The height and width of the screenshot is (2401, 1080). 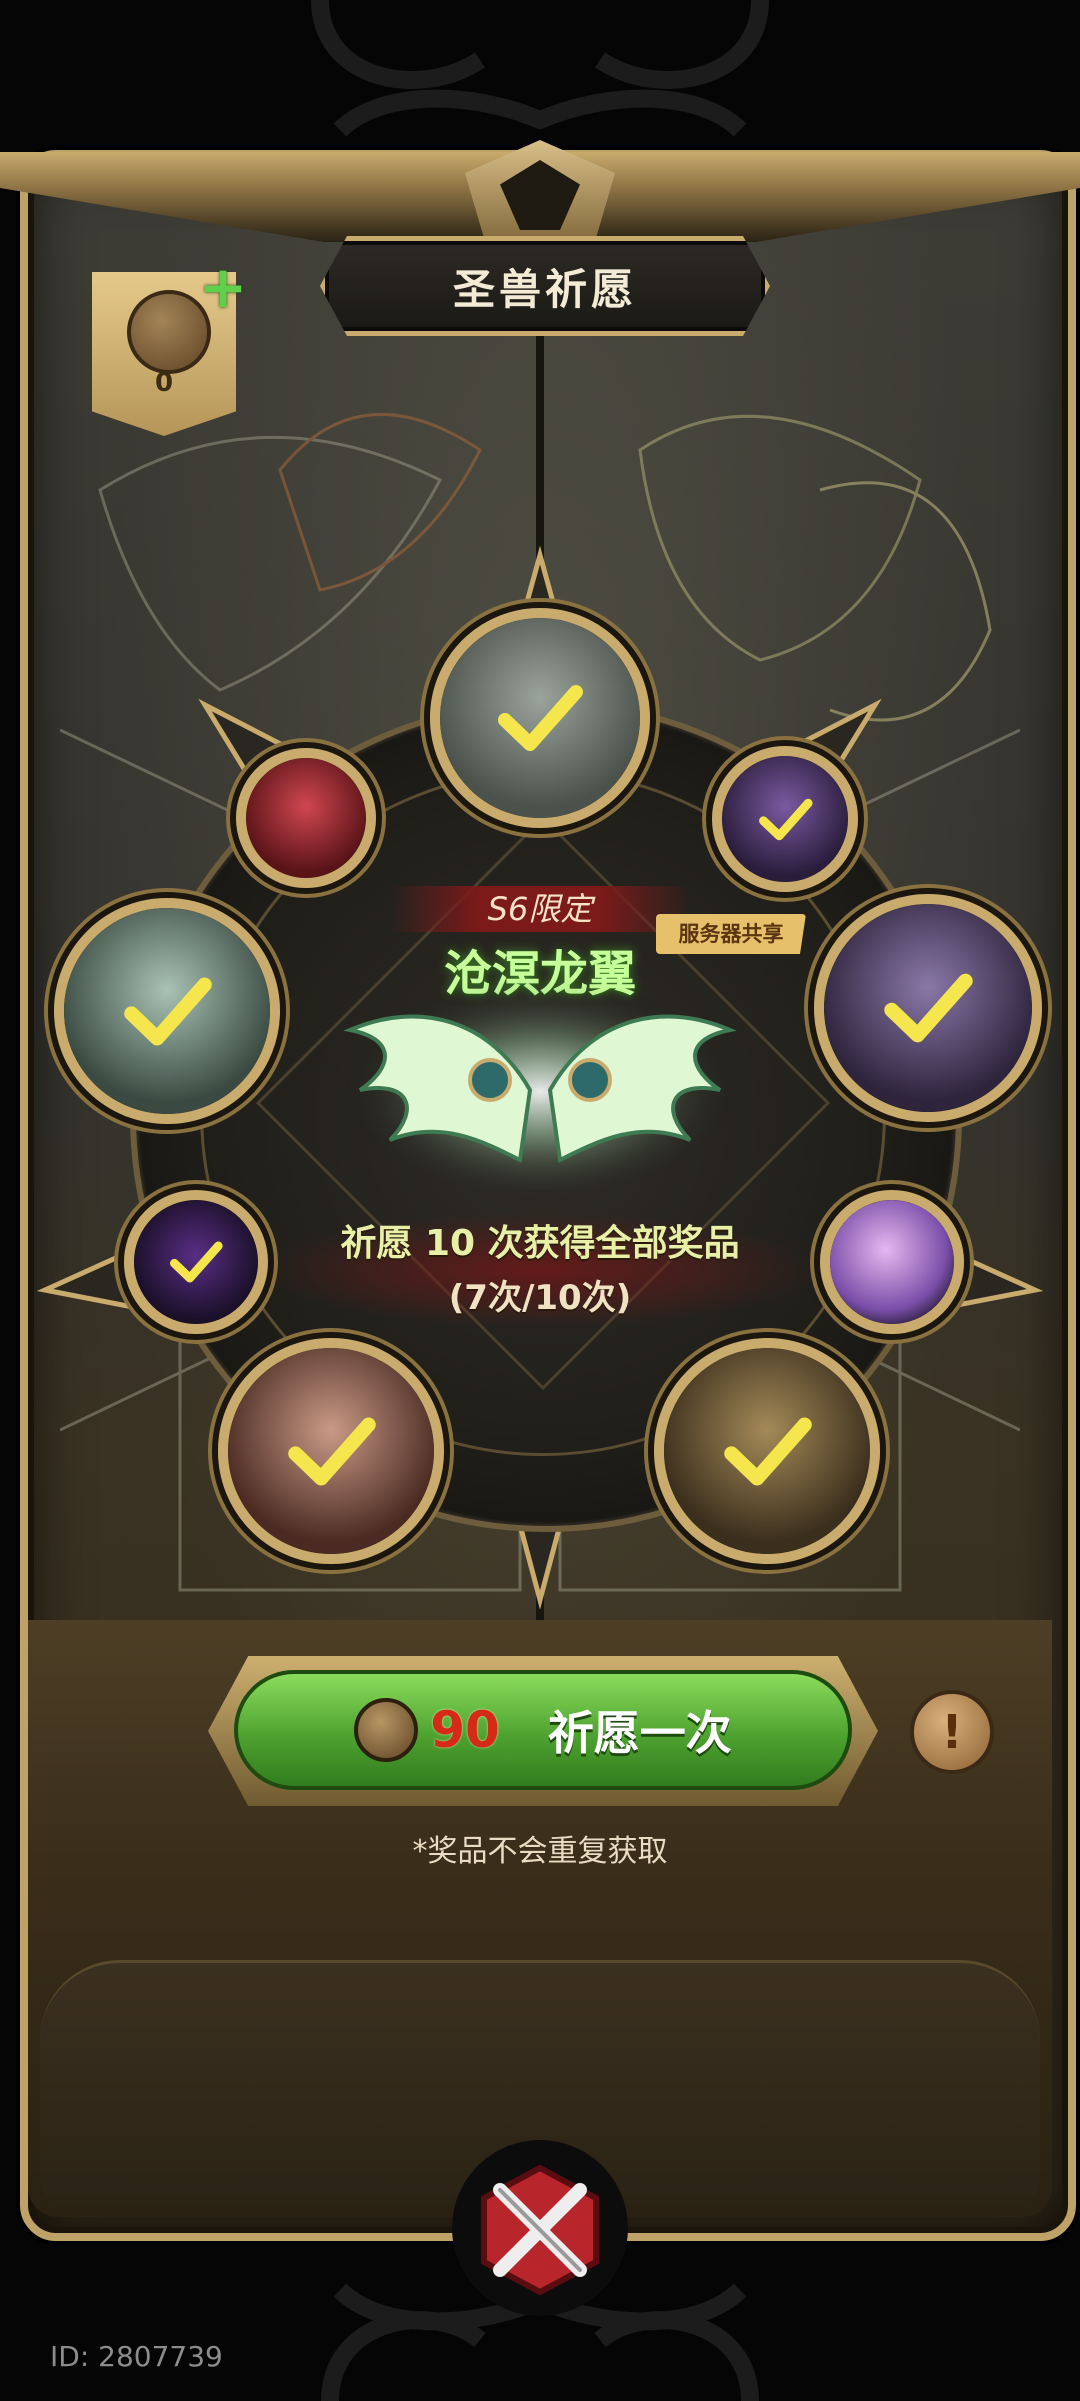 What do you see at coordinates (540, 1243) in the screenshot?
I see `progress-text: 祈愿 10 次获得全部奖品` at bounding box center [540, 1243].